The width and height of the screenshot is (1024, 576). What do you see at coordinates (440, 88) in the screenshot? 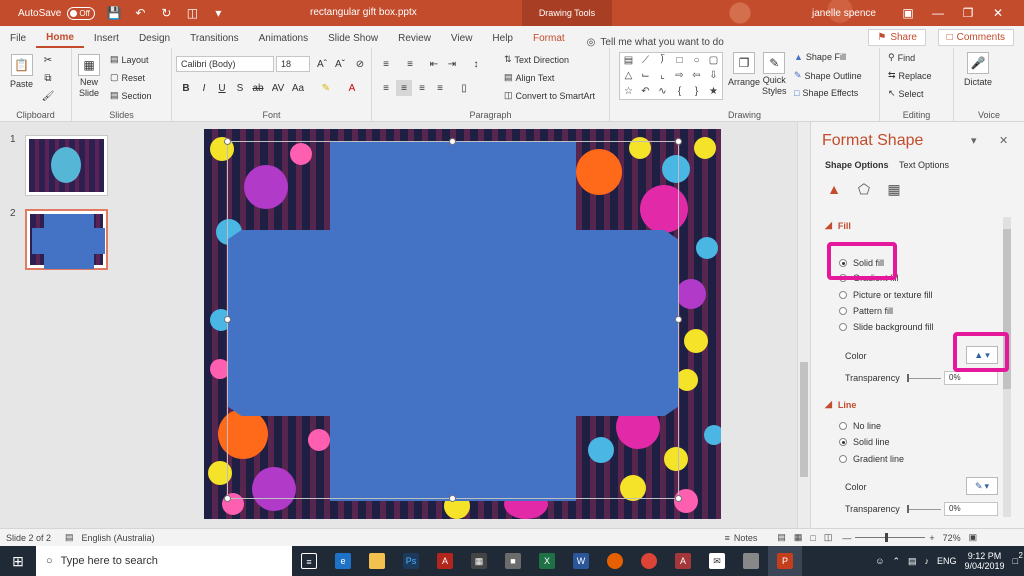
I see `justify-icon: ≡` at bounding box center [440, 88].